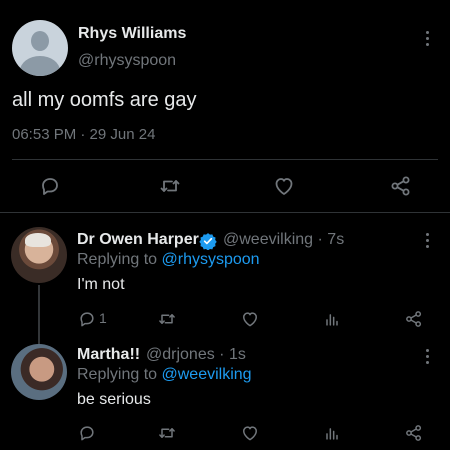 The width and height of the screenshot is (450, 450). What do you see at coordinates (83, 134) in the screenshot?
I see `timestamp: 06:53 PM · 29 Jun 24` at bounding box center [83, 134].